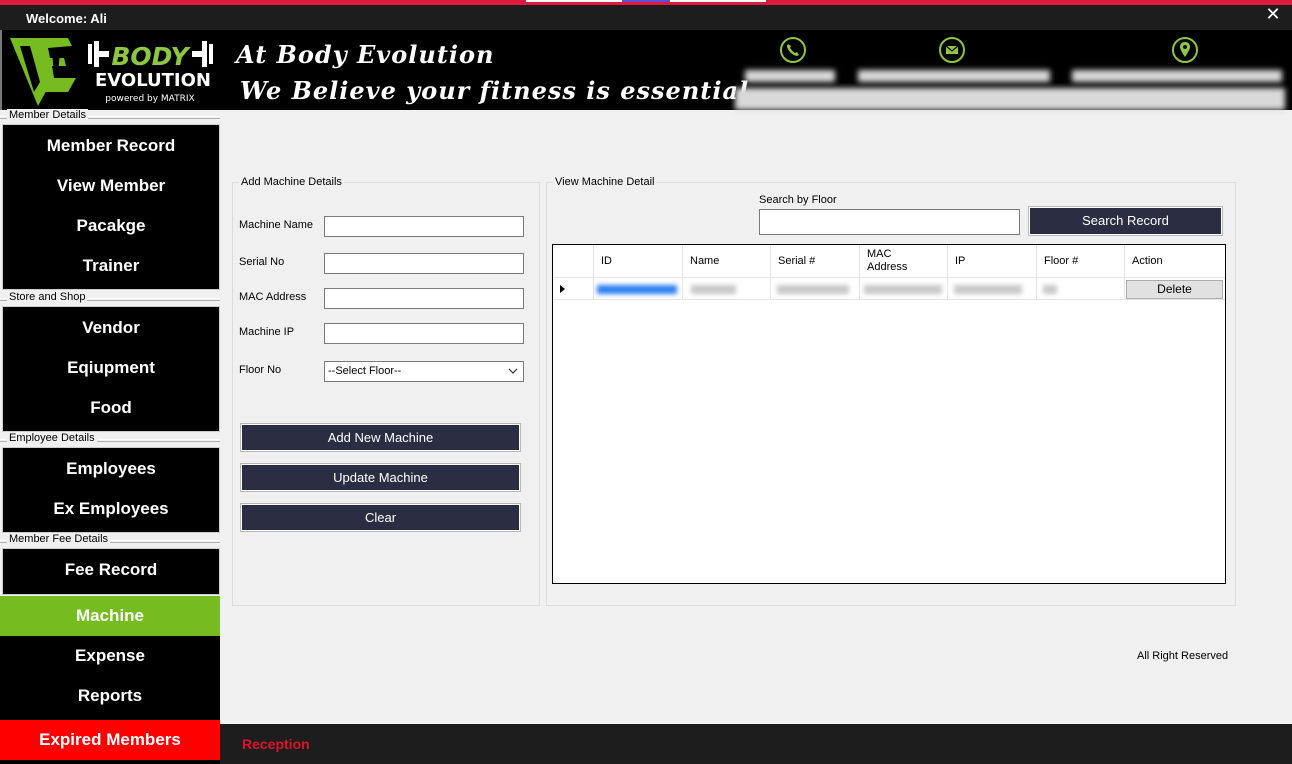 This screenshot has height=764, width=1292. Describe the element at coordinates (1185, 50) in the screenshot. I see `location-icon` at that location.